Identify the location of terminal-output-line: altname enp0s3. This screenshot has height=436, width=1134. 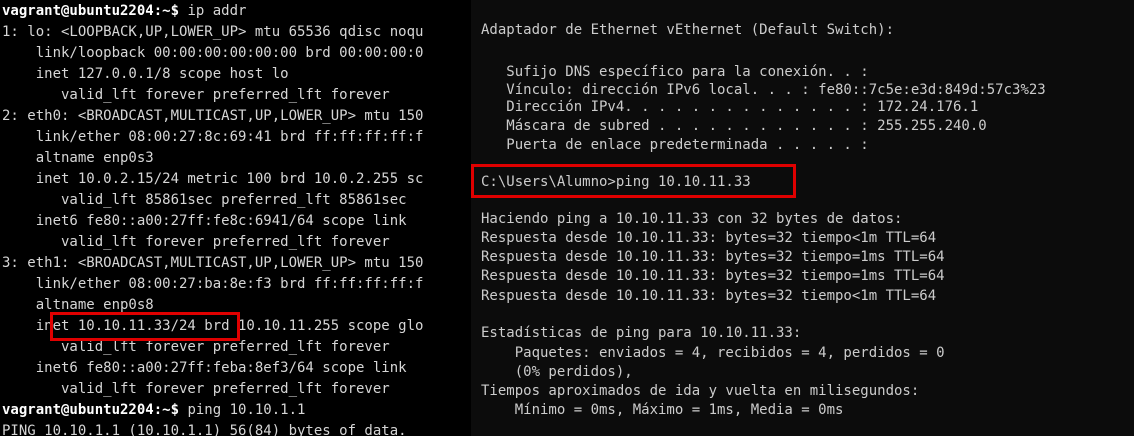
(78, 158).